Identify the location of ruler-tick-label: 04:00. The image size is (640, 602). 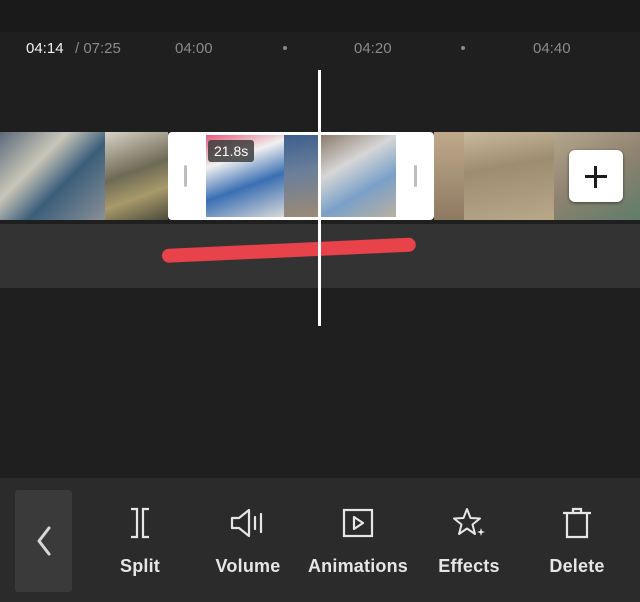
(194, 48).